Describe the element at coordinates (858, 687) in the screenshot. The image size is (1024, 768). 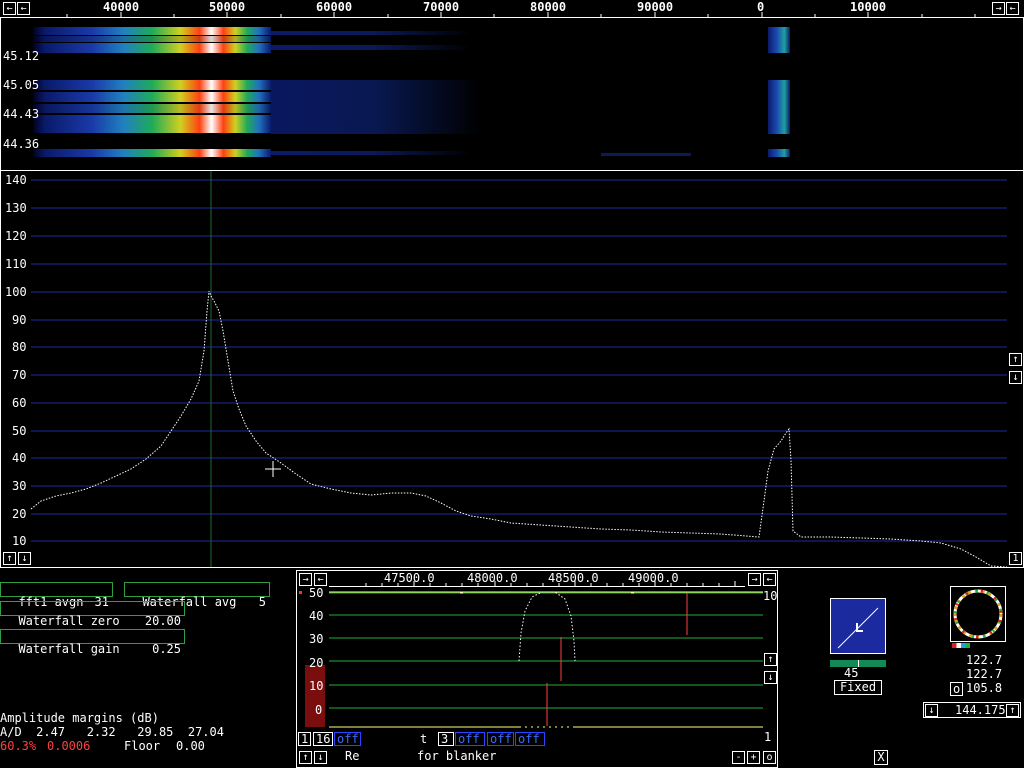
I see `s-meter-mode: Fixed` at that location.